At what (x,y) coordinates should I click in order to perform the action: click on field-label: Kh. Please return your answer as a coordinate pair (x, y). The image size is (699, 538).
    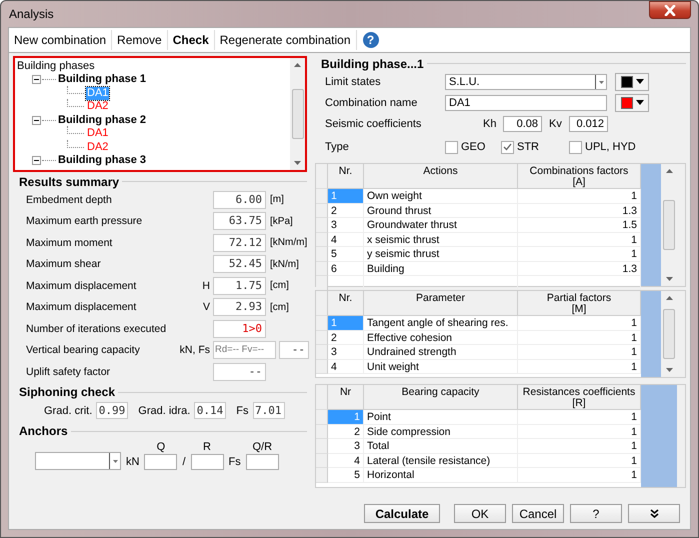
    Looking at the image, I should click on (490, 124).